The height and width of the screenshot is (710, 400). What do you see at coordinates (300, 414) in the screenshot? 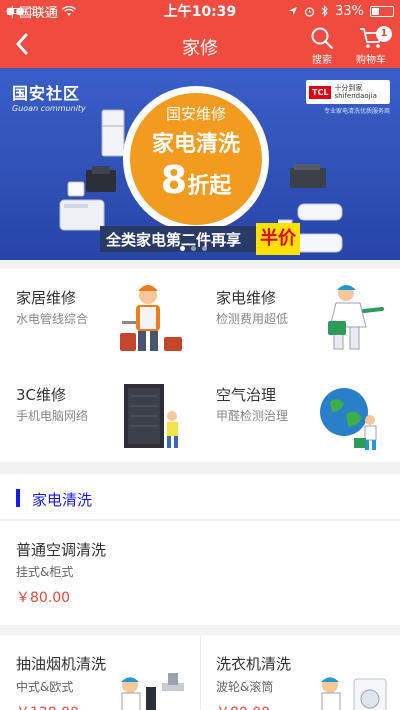
I see `category-air-treatment: 空气治理 甲醛检测治理` at bounding box center [300, 414].